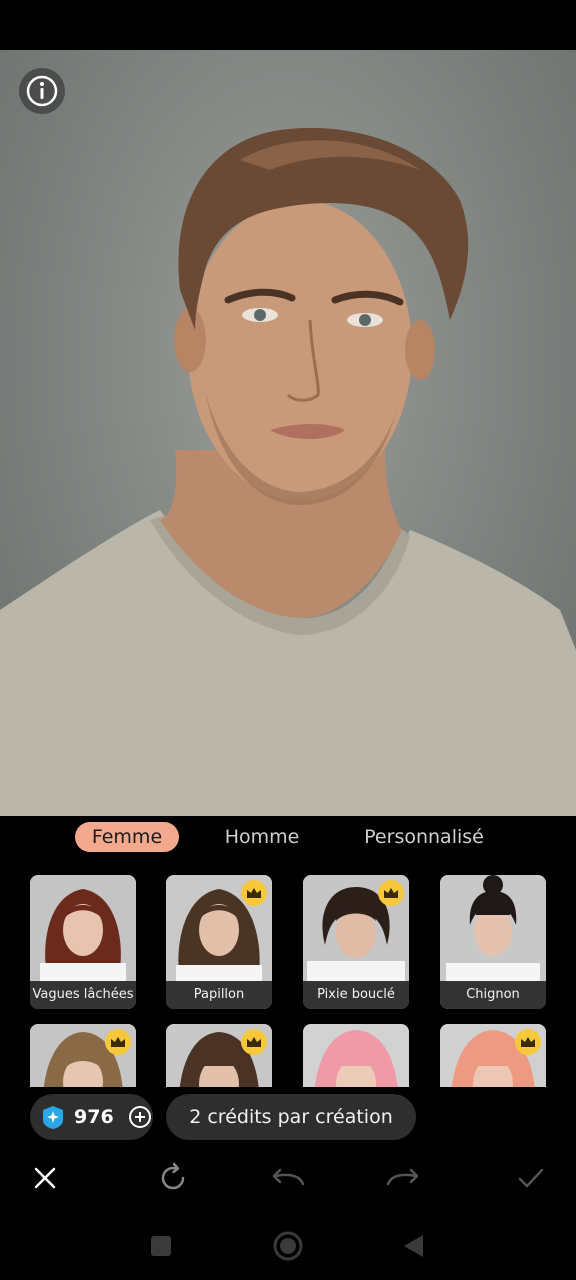 The image size is (576, 1280). I want to click on back-icon, so click(413, 1246).